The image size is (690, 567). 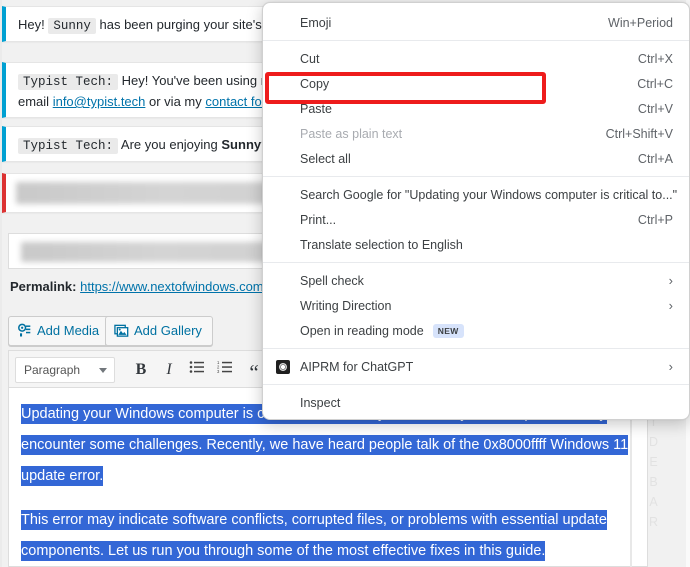 I want to click on menu-item-writing-direction: Writing Direction ›, so click(x=476, y=305).